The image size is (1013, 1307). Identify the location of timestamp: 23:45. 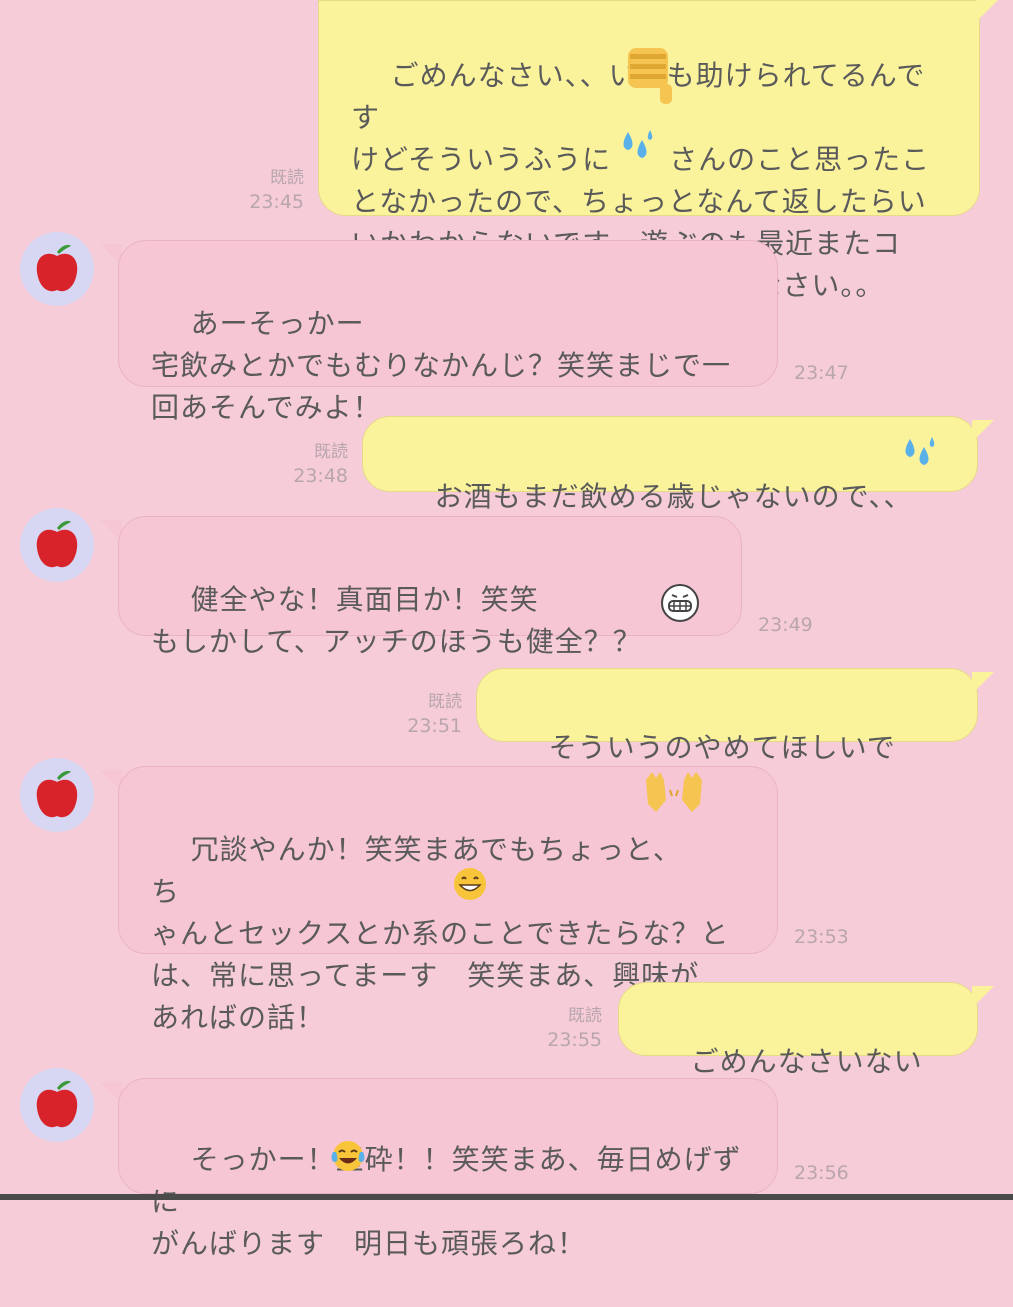
(276, 202).